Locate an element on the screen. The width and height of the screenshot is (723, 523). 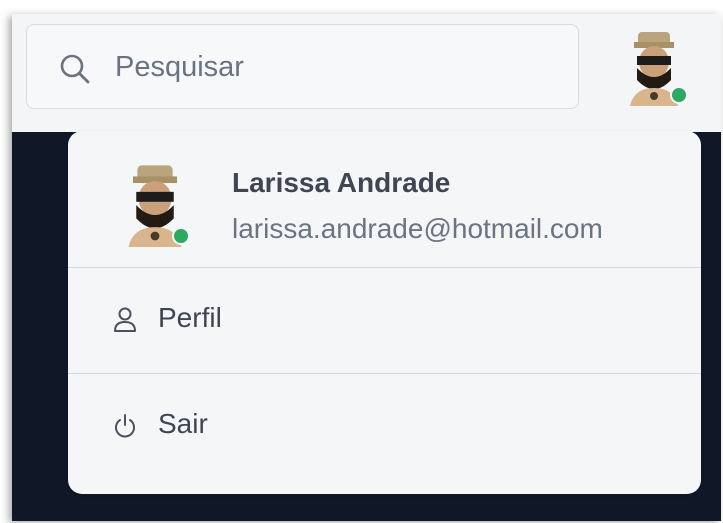
avatar is located at coordinates (155, 204).